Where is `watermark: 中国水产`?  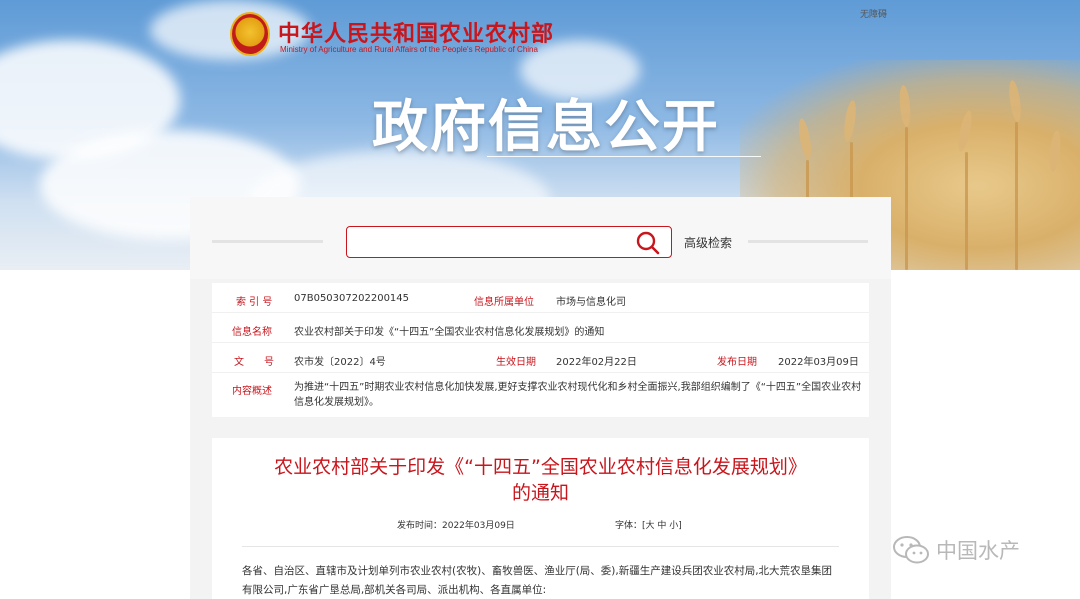
watermark: 中国水产 is located at coordinates (956, 550).